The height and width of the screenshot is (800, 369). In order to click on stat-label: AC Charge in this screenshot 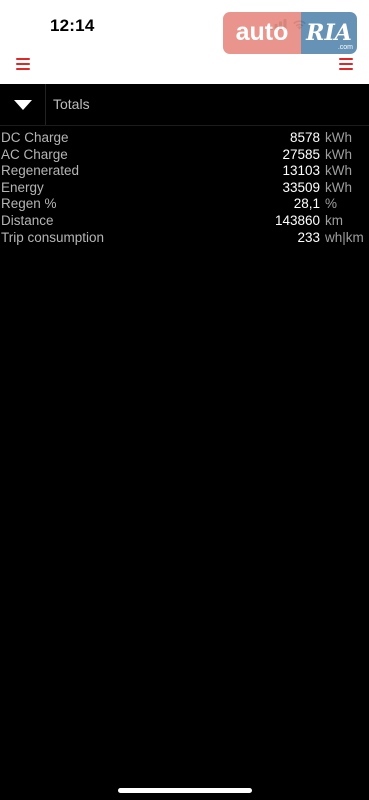, I will do `click(34, 154)`.